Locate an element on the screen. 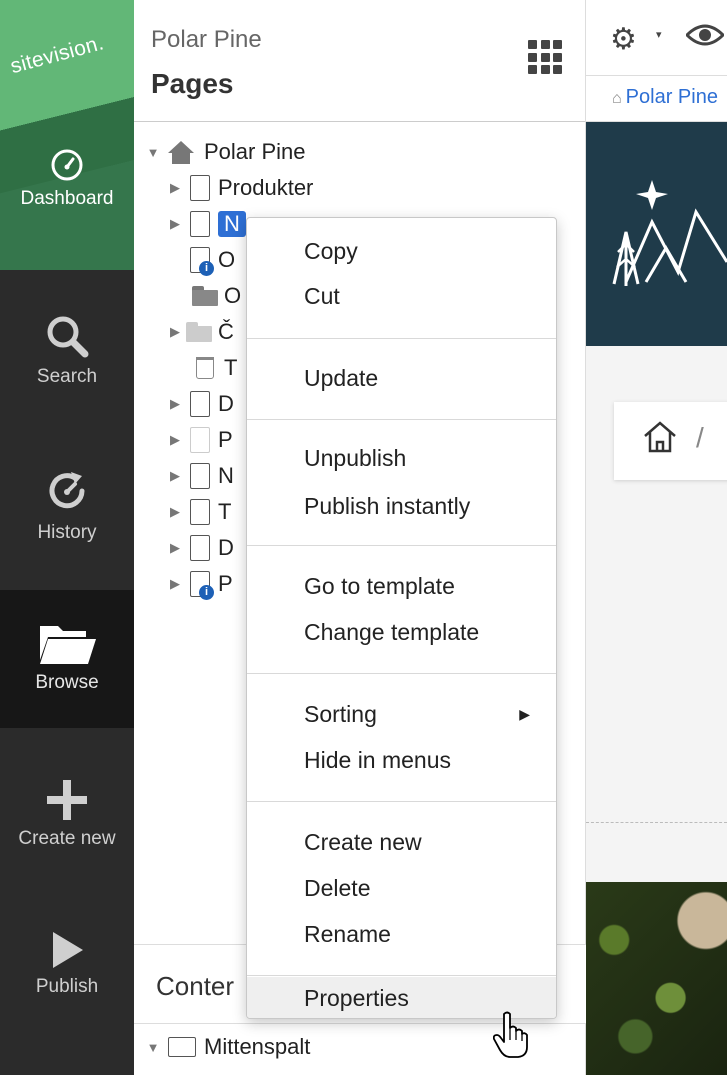  search-icon is located at coordinates (68, 337).